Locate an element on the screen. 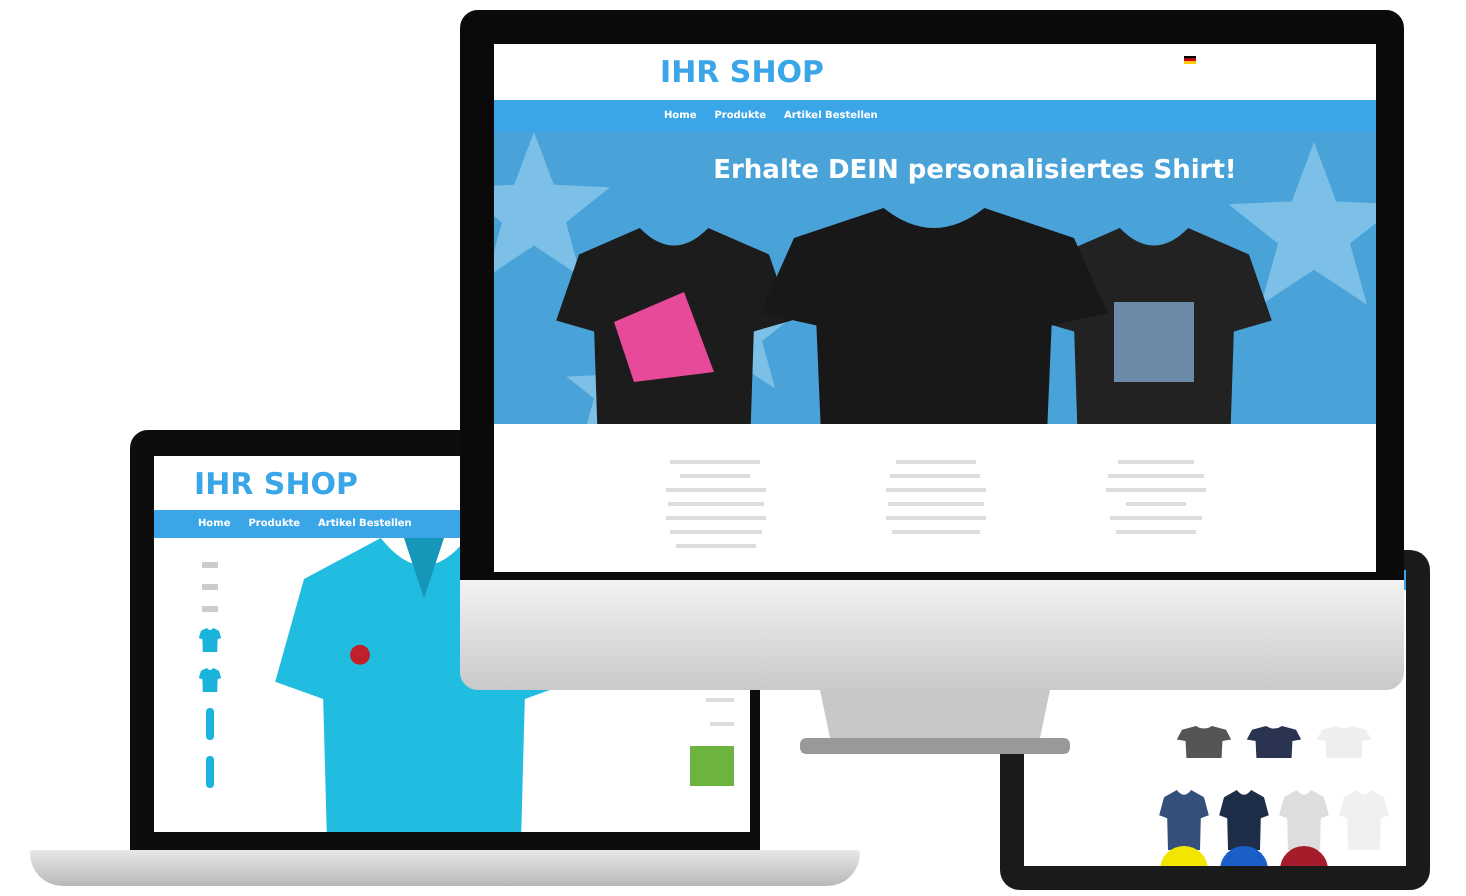 The width and height of the screenshot is (1466, 896). flag-icon is located at coordinates (1190, 60).